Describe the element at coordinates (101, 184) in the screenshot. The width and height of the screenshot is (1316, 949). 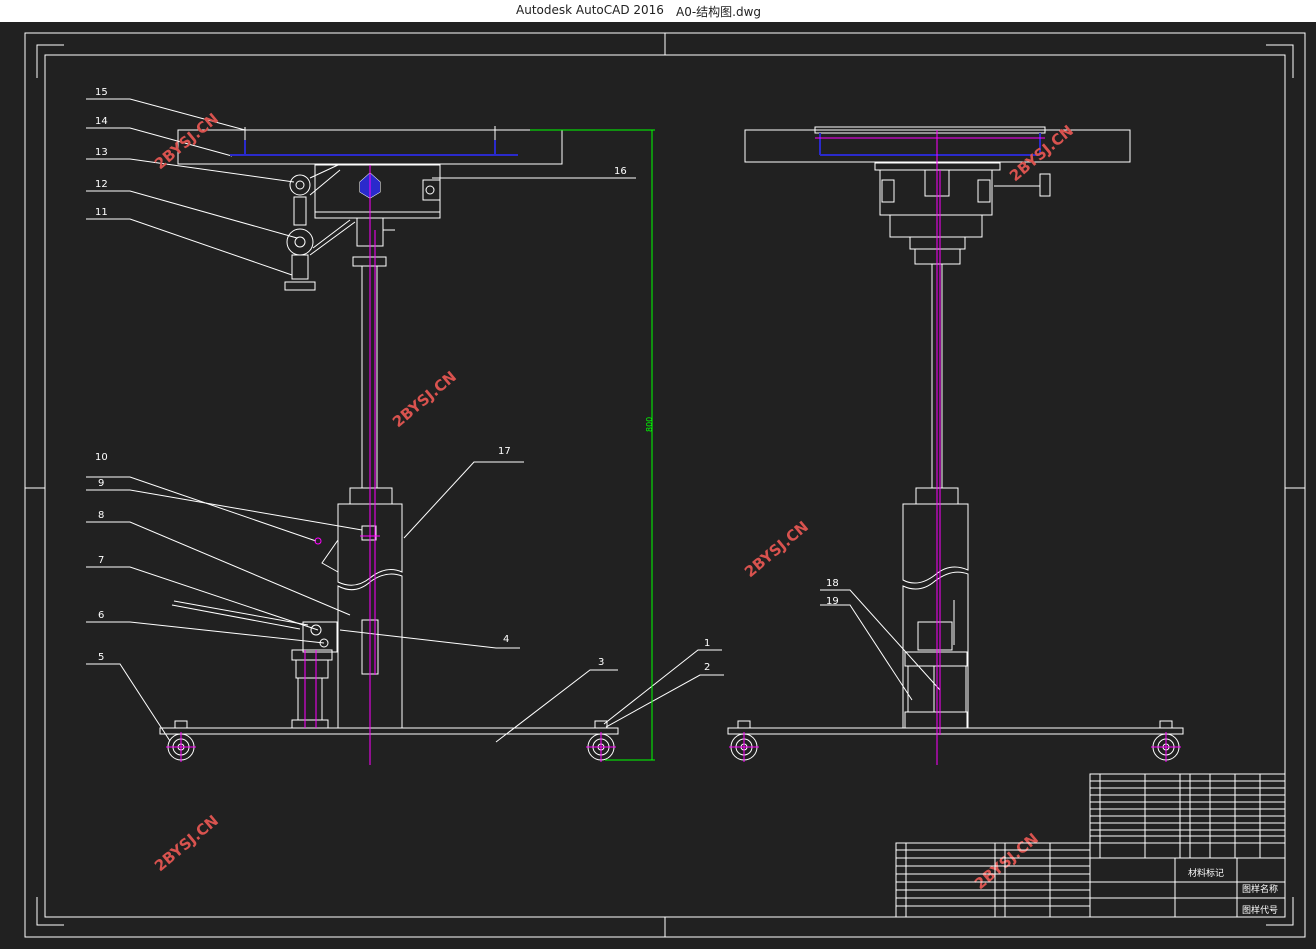
I see `callout-12: 12` at that location.